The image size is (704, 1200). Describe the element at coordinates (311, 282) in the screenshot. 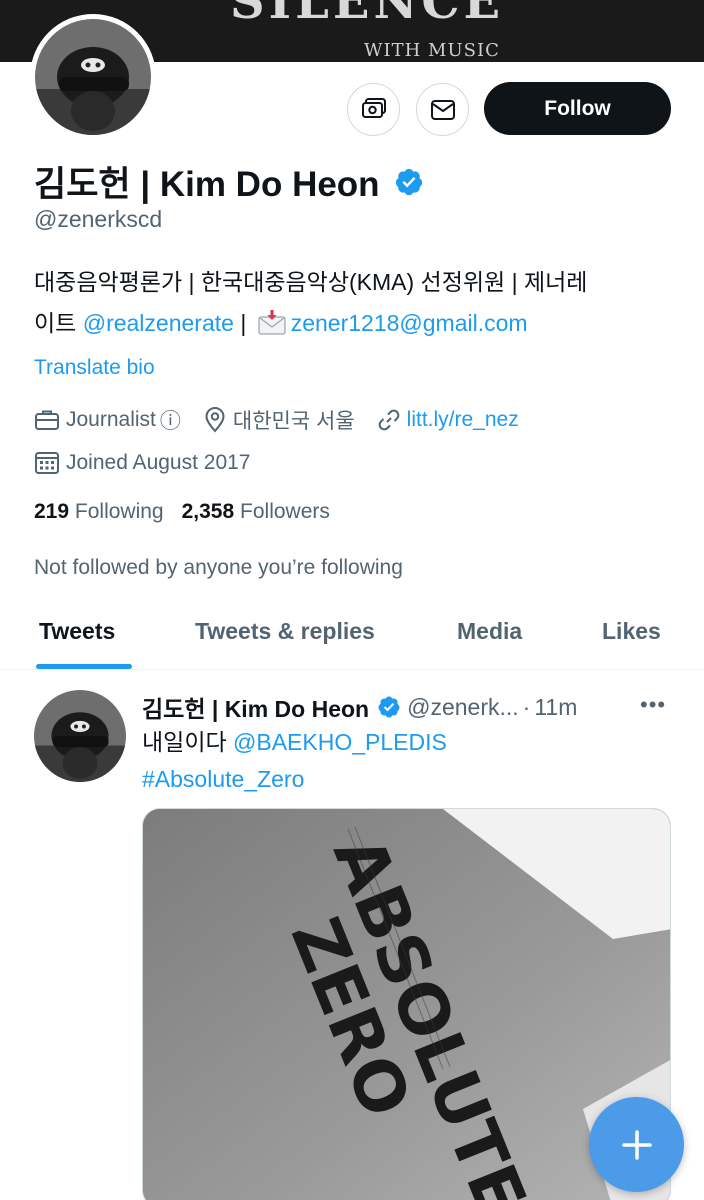

I see `bio-line-1: 대중음악평론가 | 한국대중음악상(KMA) 선정위원 | 제너레` at that location.